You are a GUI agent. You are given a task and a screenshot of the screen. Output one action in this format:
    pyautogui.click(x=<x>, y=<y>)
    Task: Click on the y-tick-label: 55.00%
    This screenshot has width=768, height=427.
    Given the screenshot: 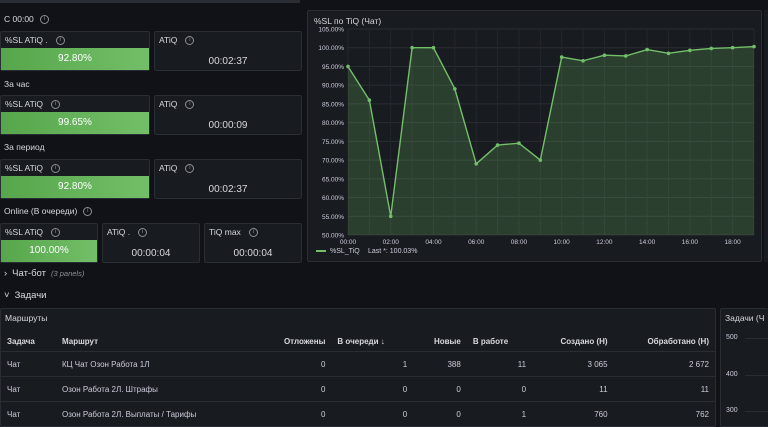 What is the action you would take?
    pyautogui.click(x=333, y=217)
    